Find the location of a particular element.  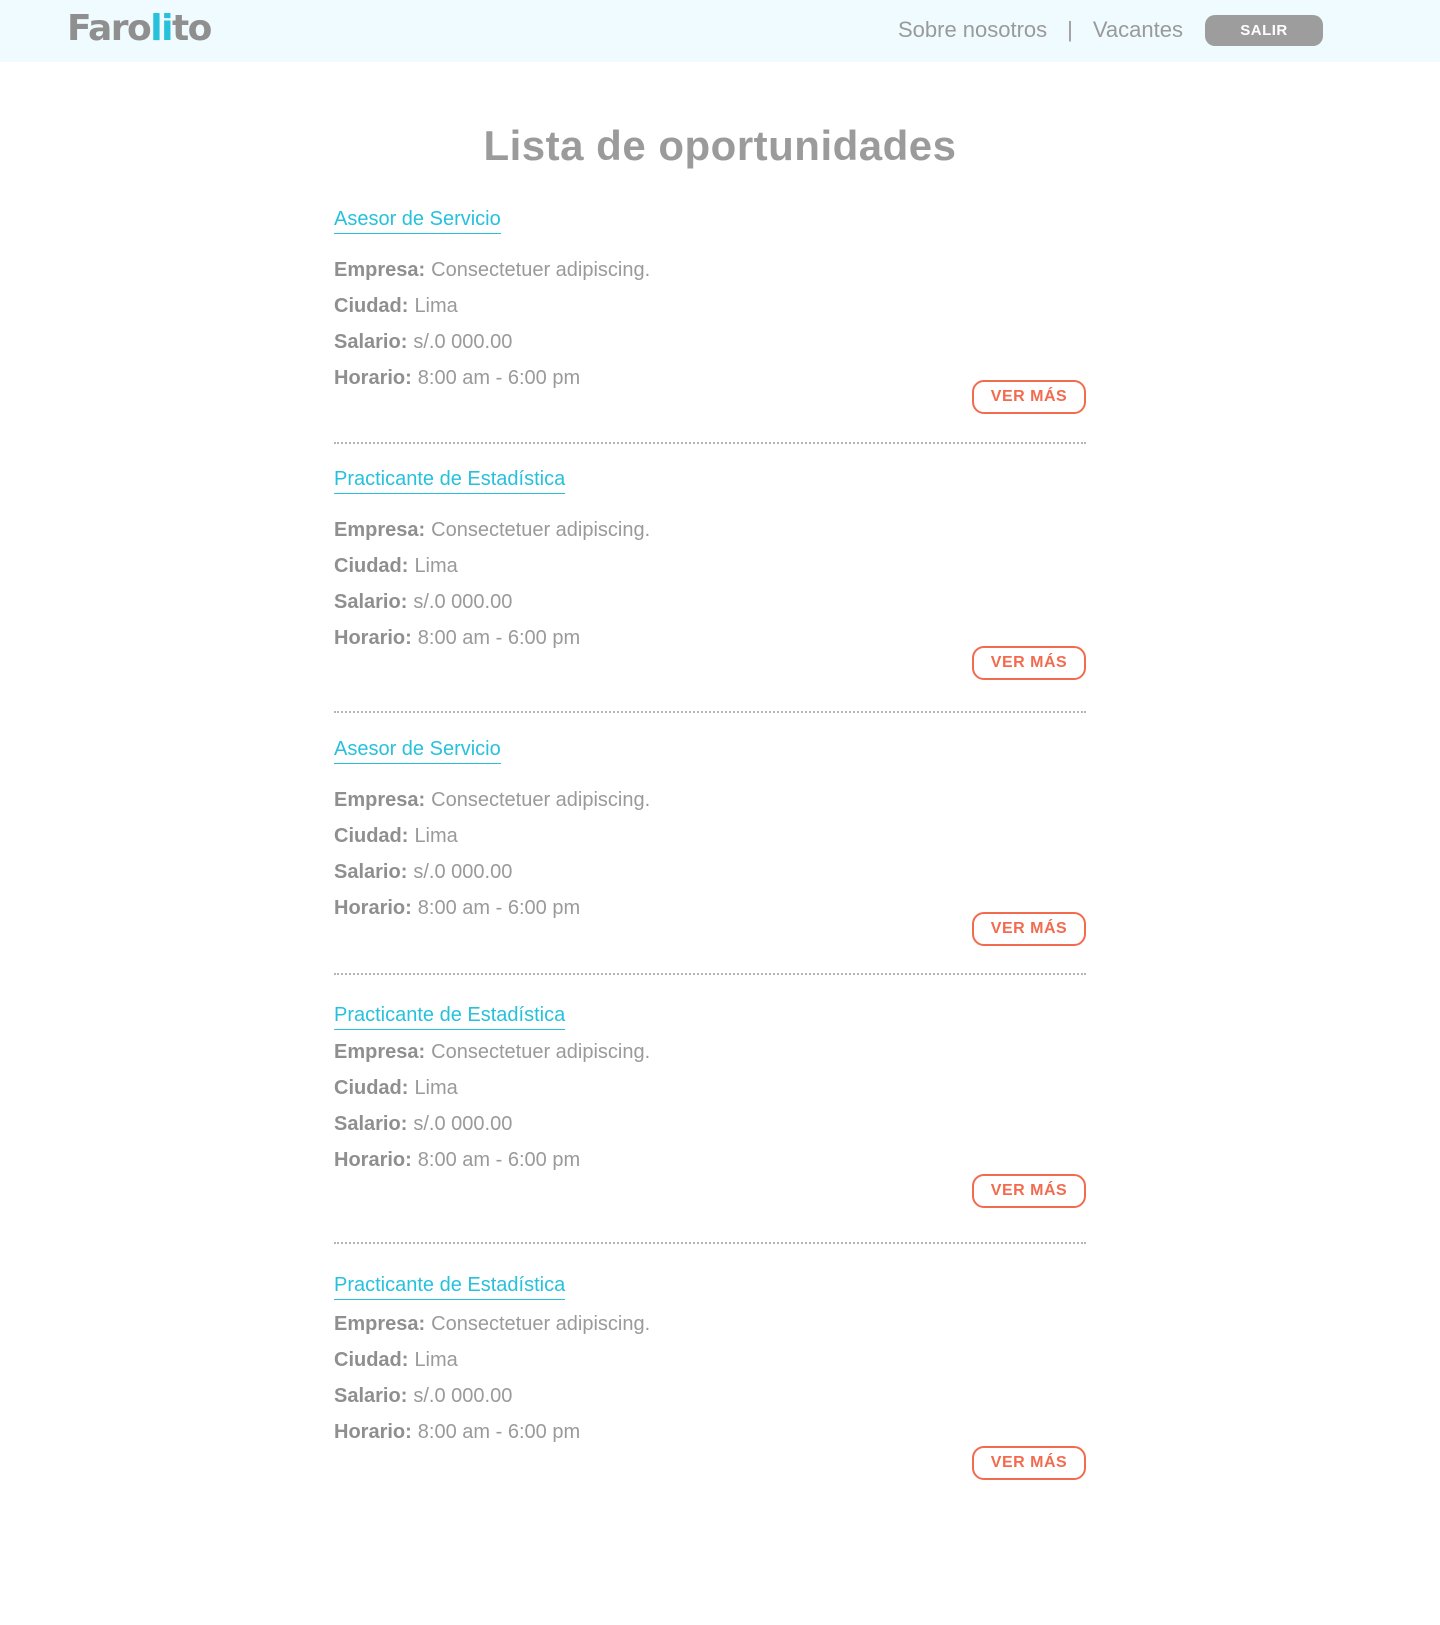

logo: Farolito is located at coordinates (139, 29).